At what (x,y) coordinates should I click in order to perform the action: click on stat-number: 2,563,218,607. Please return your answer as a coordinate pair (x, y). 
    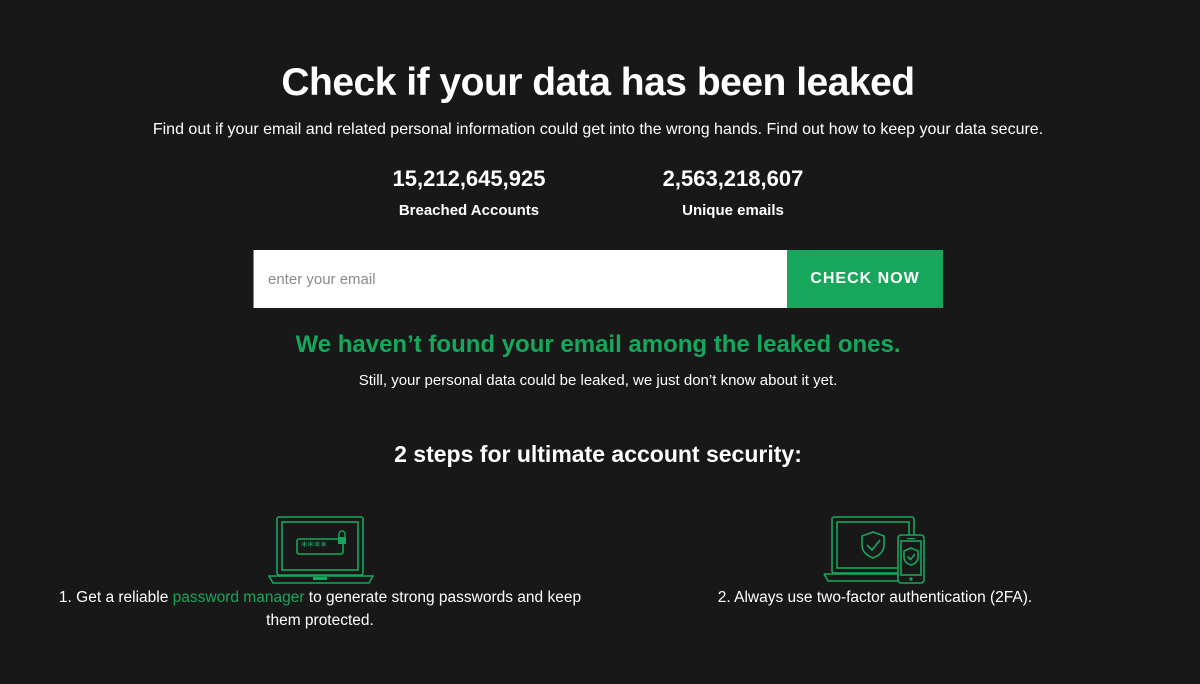
    Looking at the image, I should click on (733, 178).